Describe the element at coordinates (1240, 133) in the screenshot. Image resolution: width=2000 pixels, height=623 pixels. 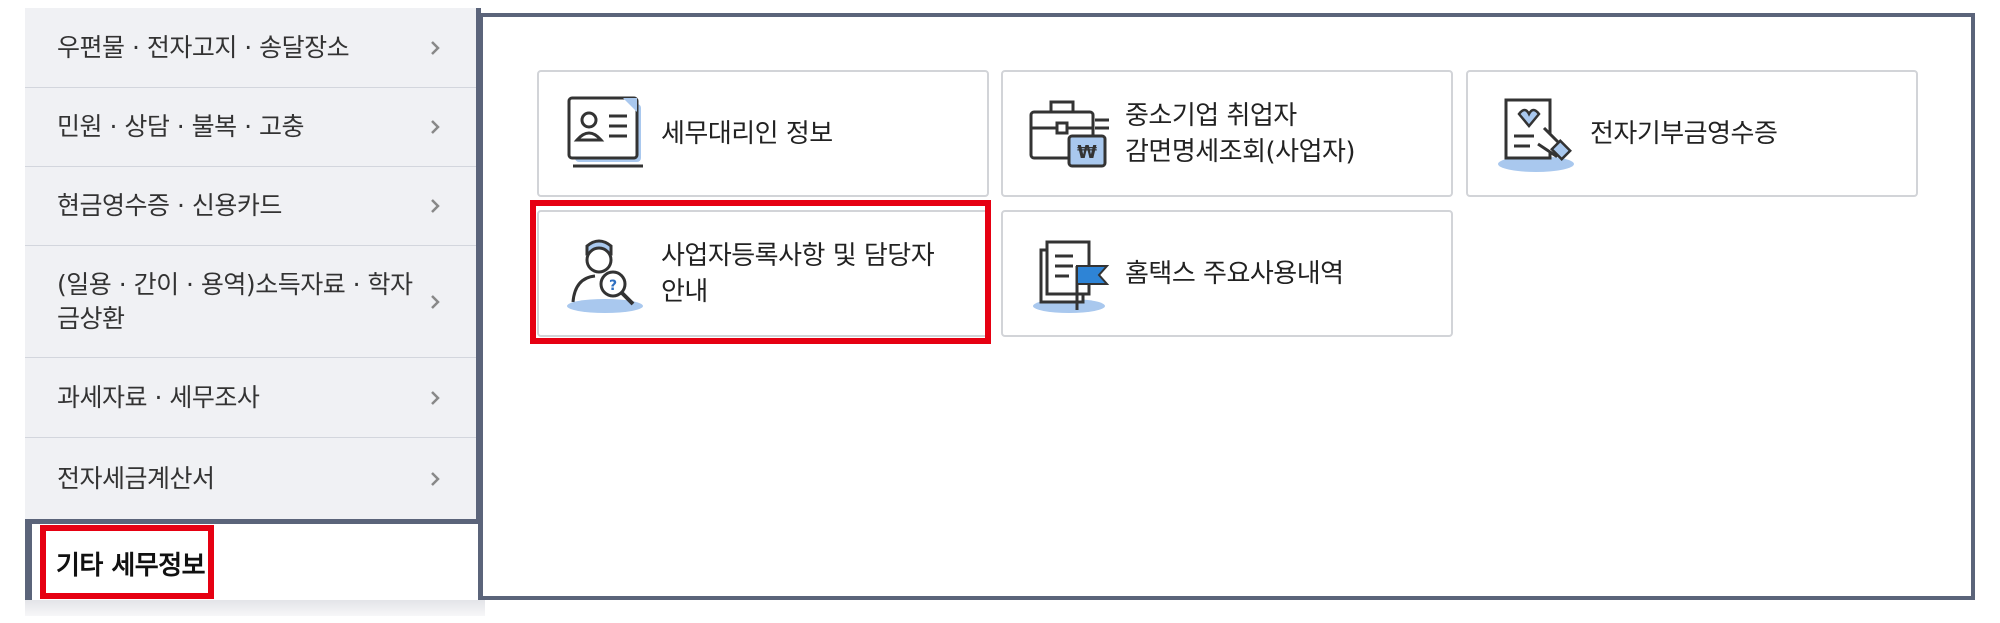
I see `card-label: 중소기업 취업자 감면명세조회(사업자)` at that location.